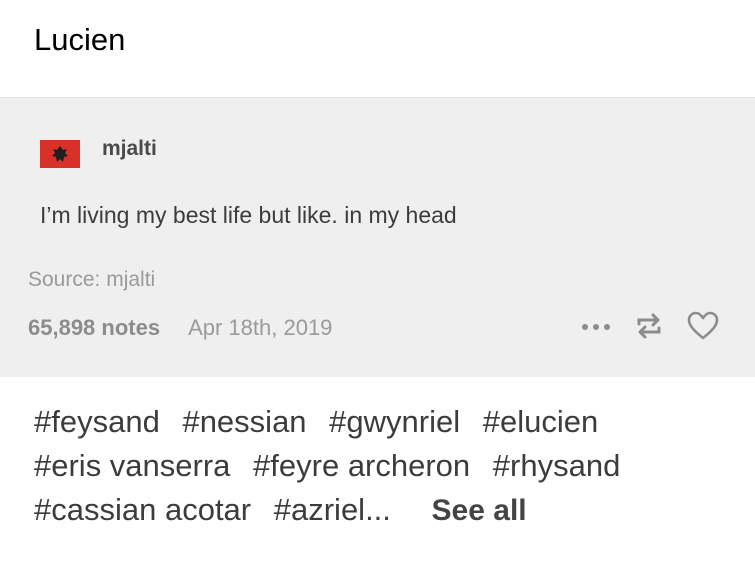 The height and width of the screenshot is (563, 755). Describe the element at coordinates (244, 421) in the screenshot. I see `tag-item: #nessian` at that location.